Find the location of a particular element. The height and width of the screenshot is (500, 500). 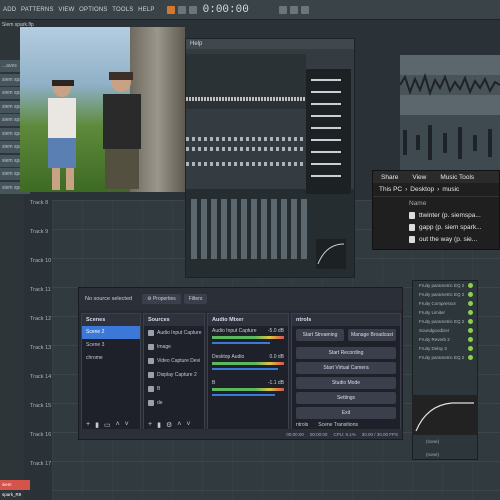

manage-broadcast-button: Manage Broadcast is located at coordinates (372, 335).